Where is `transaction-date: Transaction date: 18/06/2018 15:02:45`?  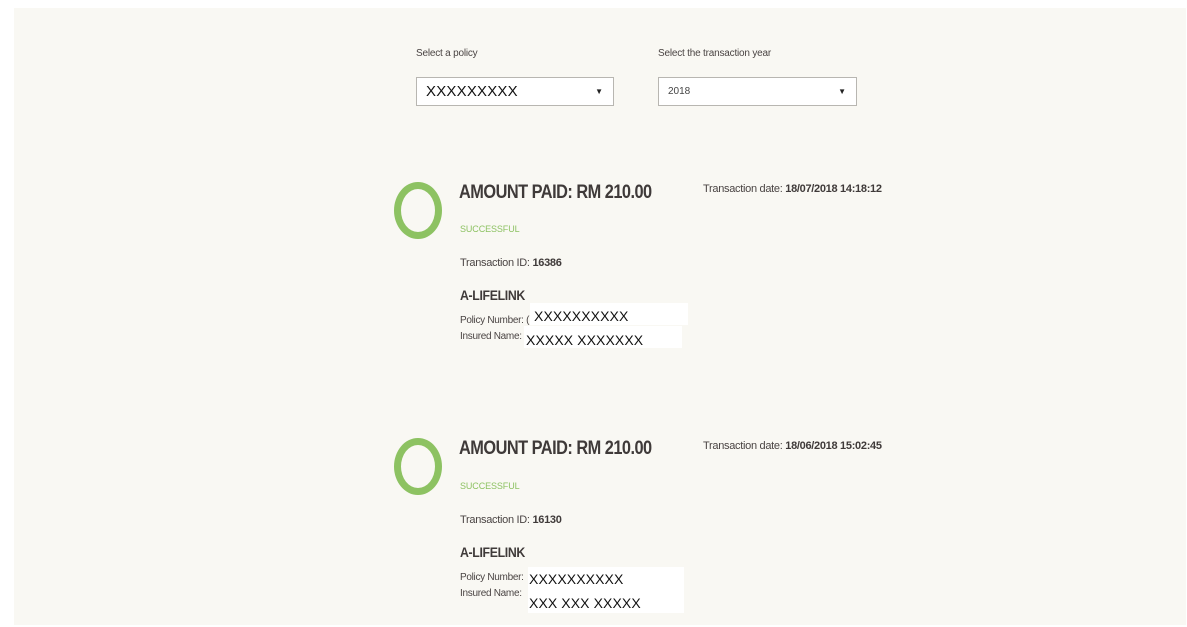 transaction-date: Transaction date: 18/06/2018 15:02:45 is located at coordinates (792, 446).